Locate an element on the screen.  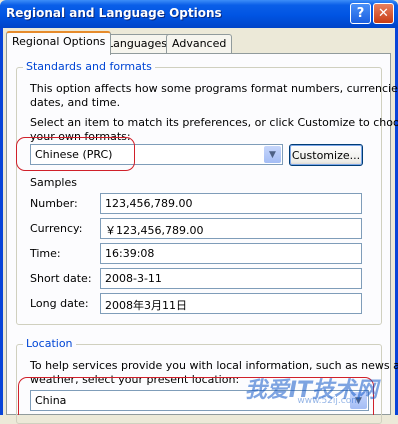
sample-label-currency: Currency: is located at coordinates (56, 228).